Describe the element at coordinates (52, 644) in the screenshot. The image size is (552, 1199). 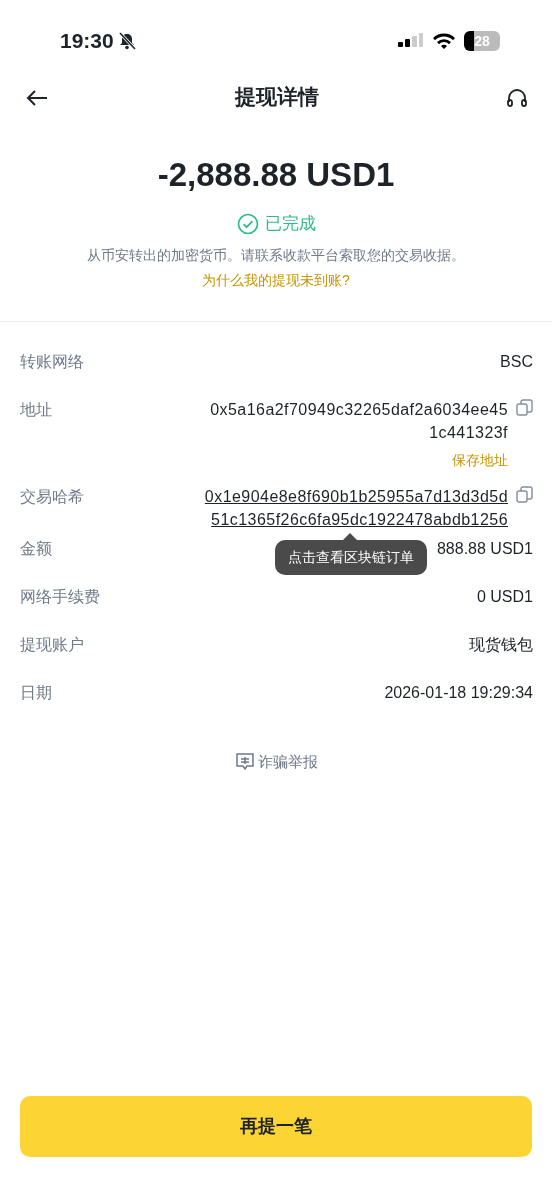
I see `detail-label: 提现账户` at that location.